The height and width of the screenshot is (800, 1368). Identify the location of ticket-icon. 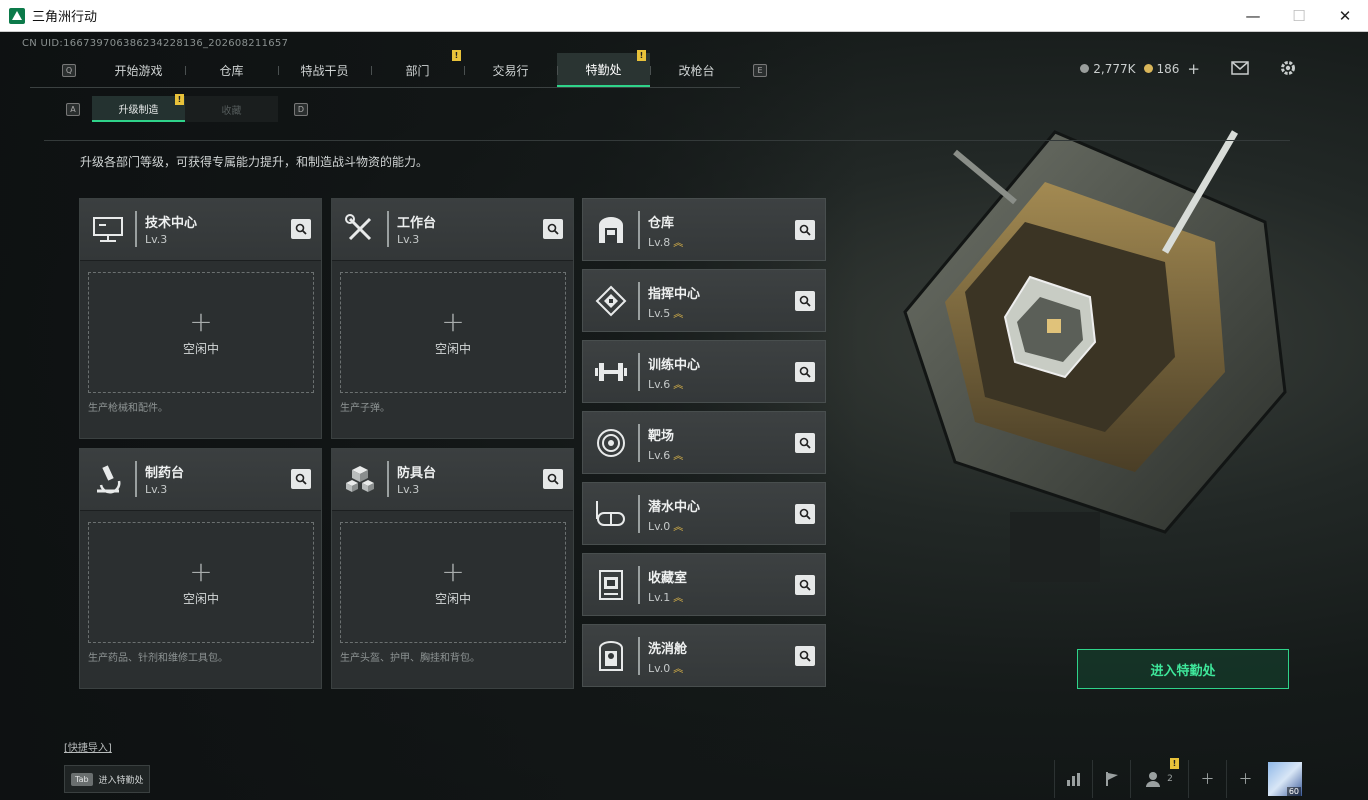
(1148, 68).